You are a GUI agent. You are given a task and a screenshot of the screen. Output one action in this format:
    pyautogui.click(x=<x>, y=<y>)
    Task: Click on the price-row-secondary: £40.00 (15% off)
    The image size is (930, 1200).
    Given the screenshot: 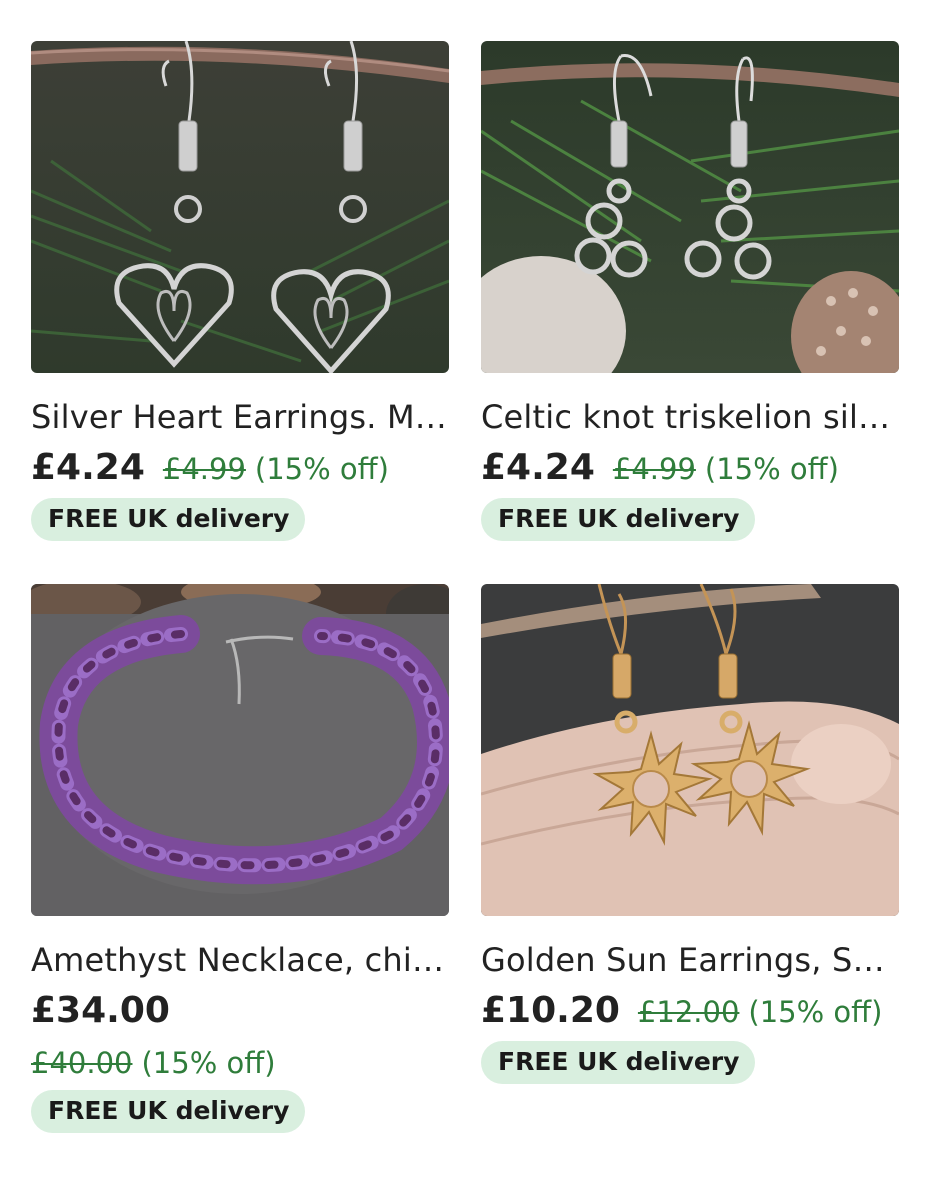 What is the action you would take?
    pyautogui.click(x=240, y=1063)
    